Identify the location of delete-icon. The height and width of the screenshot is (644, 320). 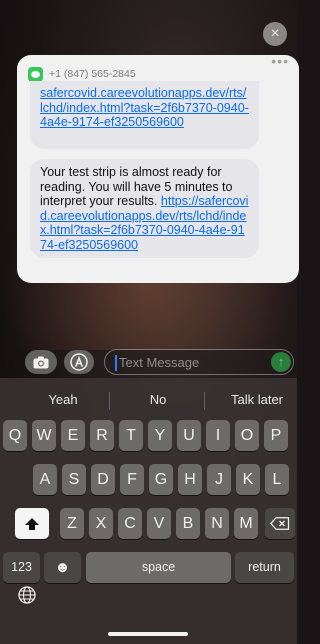
(280, 523).